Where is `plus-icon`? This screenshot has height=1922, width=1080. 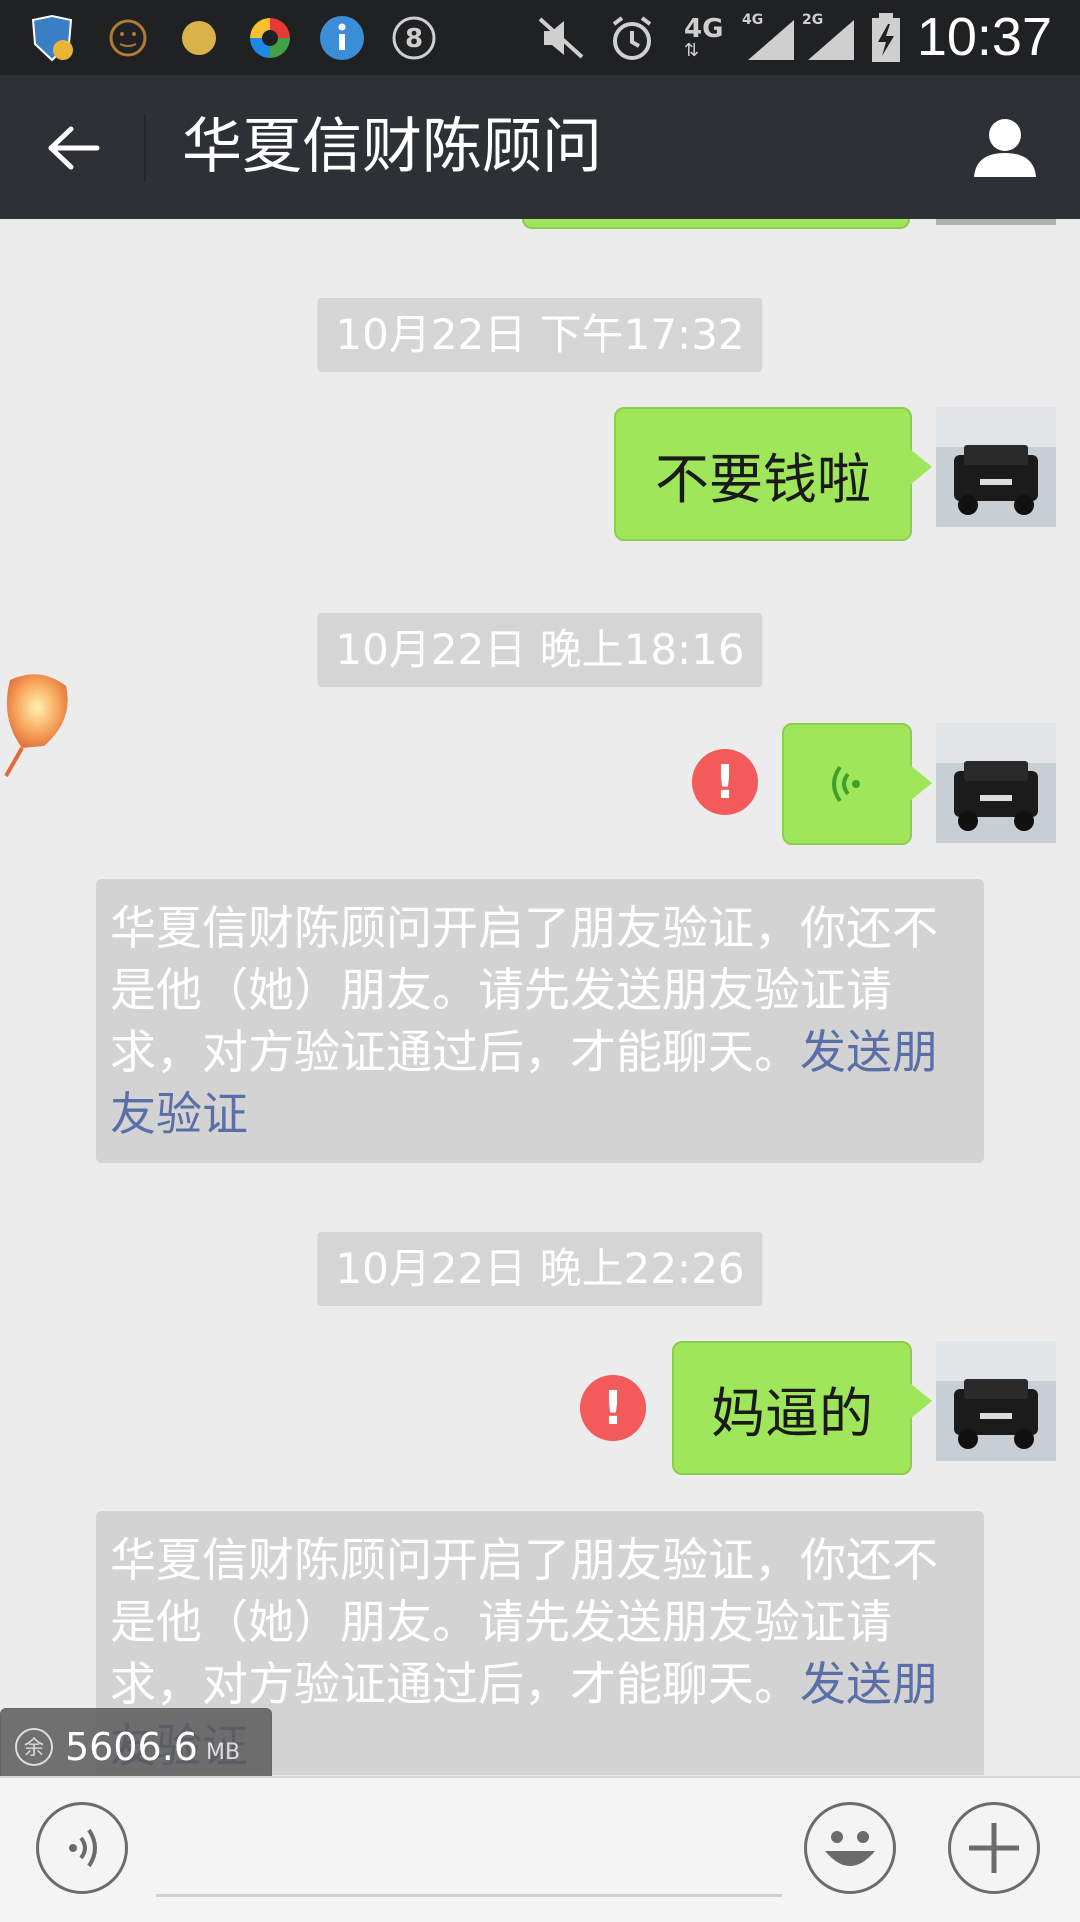 plus-icon is located at coordinates (994, 1848).